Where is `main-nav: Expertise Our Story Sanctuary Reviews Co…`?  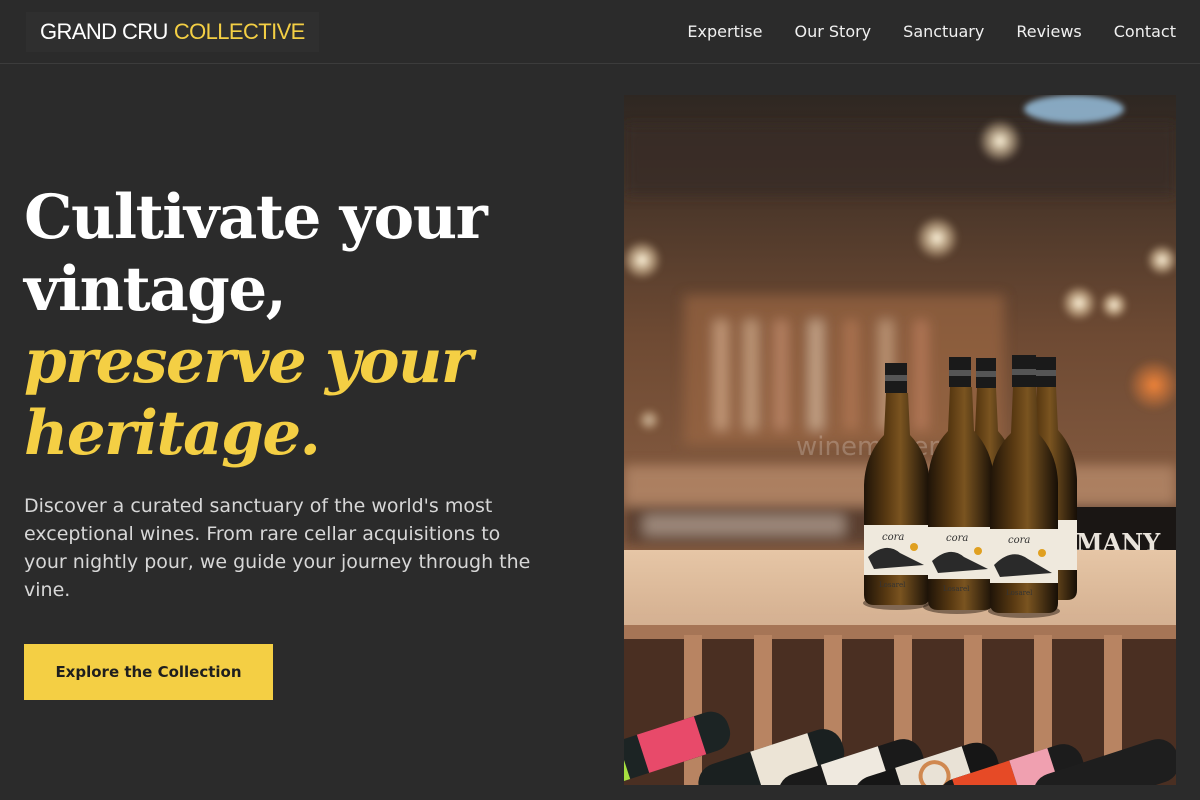 main-nav: Expertise Our Story Sanctuary Reviews Co… is located at coordinates (915, 31).